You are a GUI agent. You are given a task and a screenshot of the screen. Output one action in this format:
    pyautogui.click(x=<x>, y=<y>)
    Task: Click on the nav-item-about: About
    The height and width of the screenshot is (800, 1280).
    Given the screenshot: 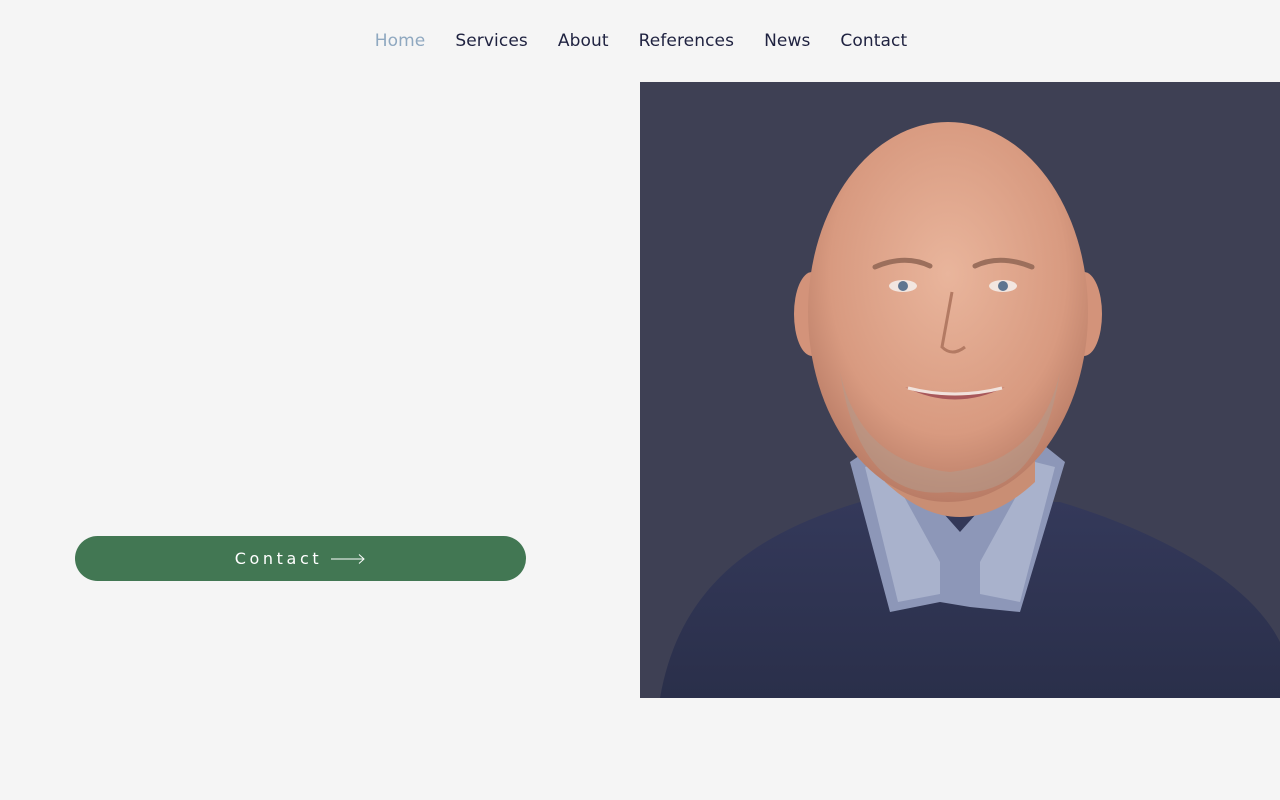 What is the action you would take?
    pyautogui.click(x=583, y=41)
    